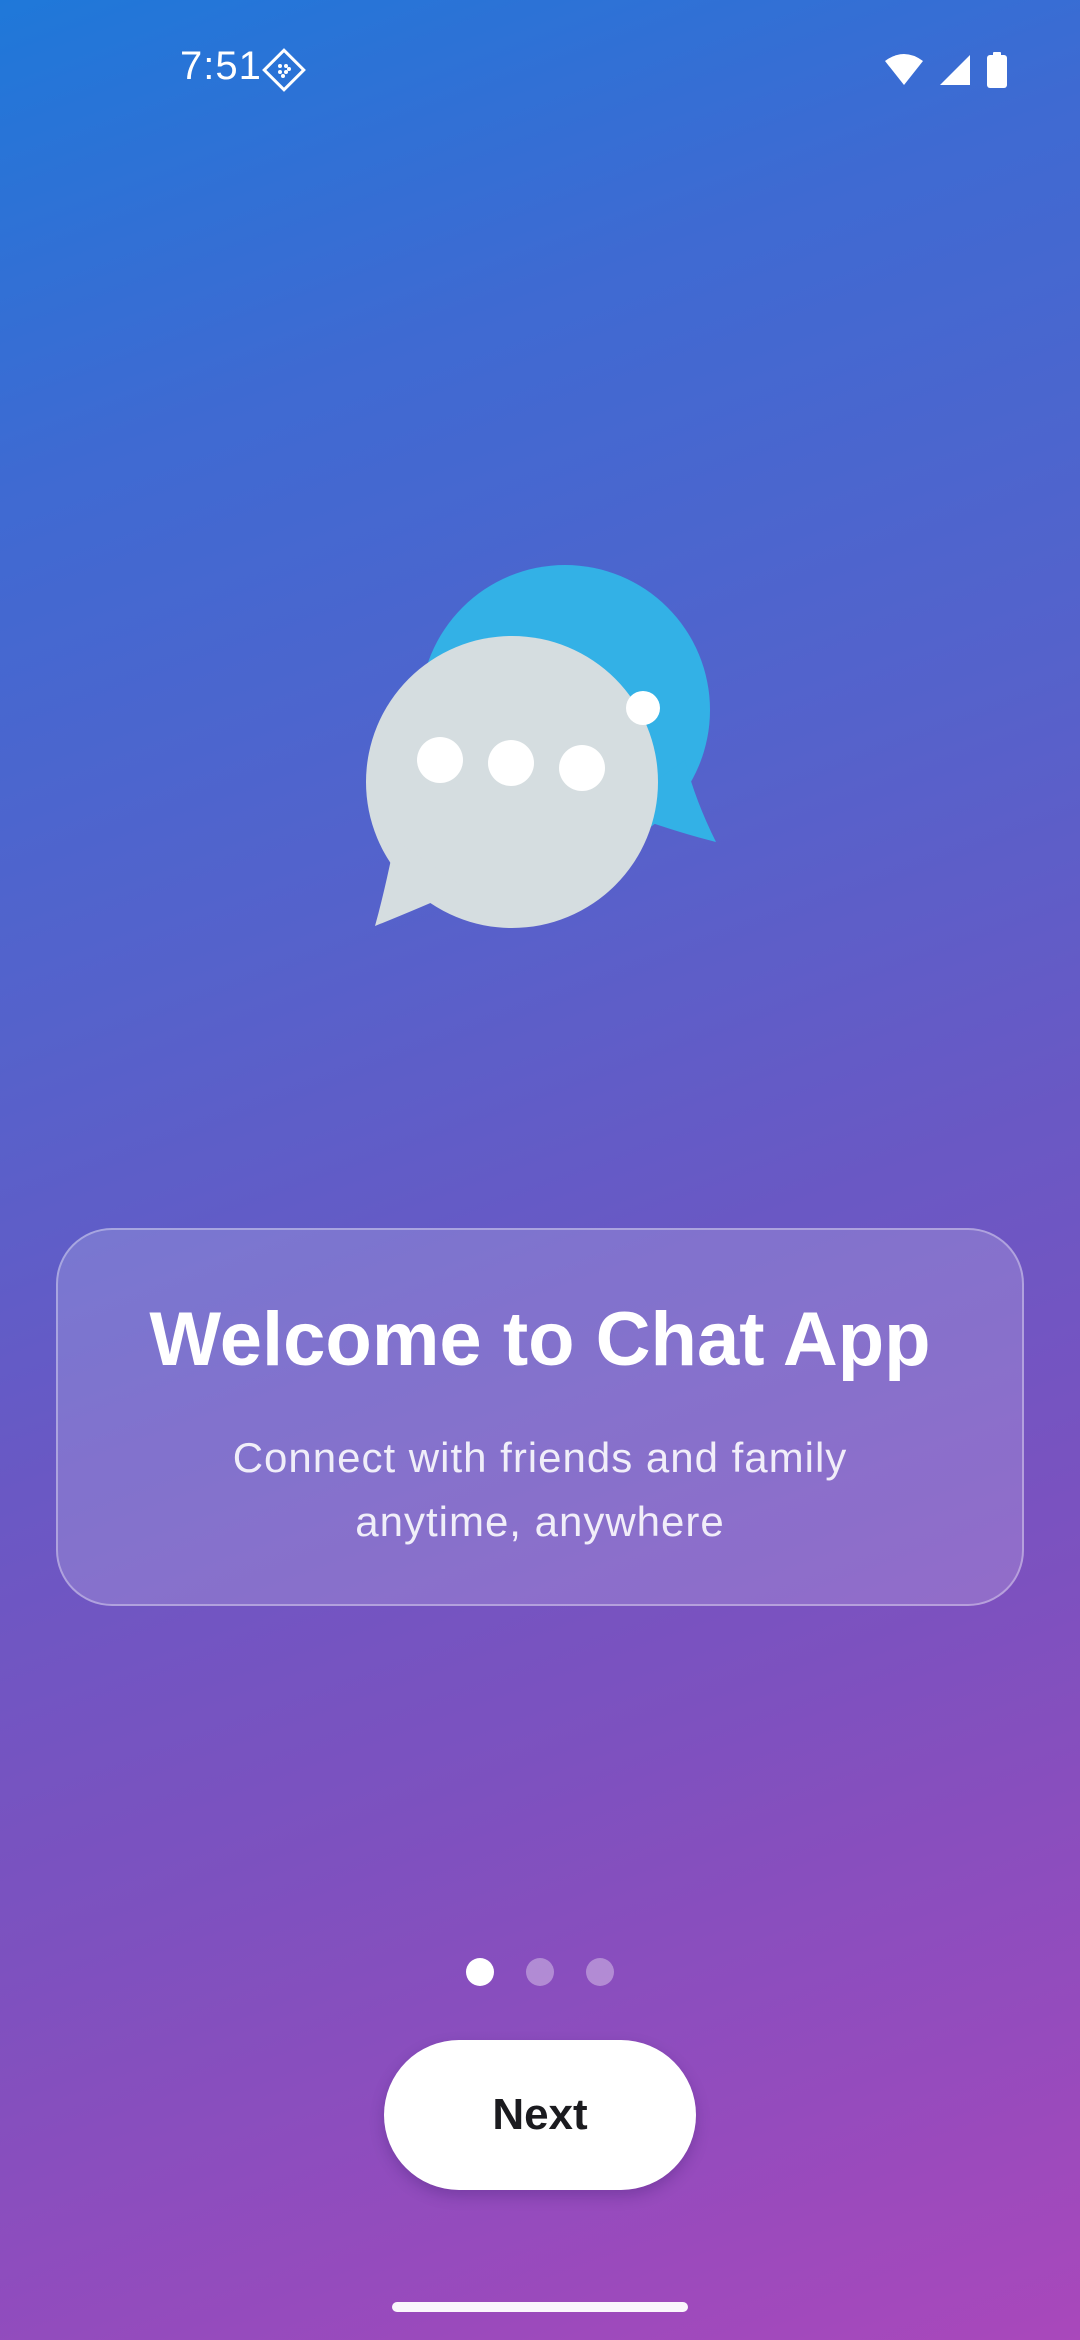  I want to click on welcome-title: Welcome to Chat App, so click(540, 1339).